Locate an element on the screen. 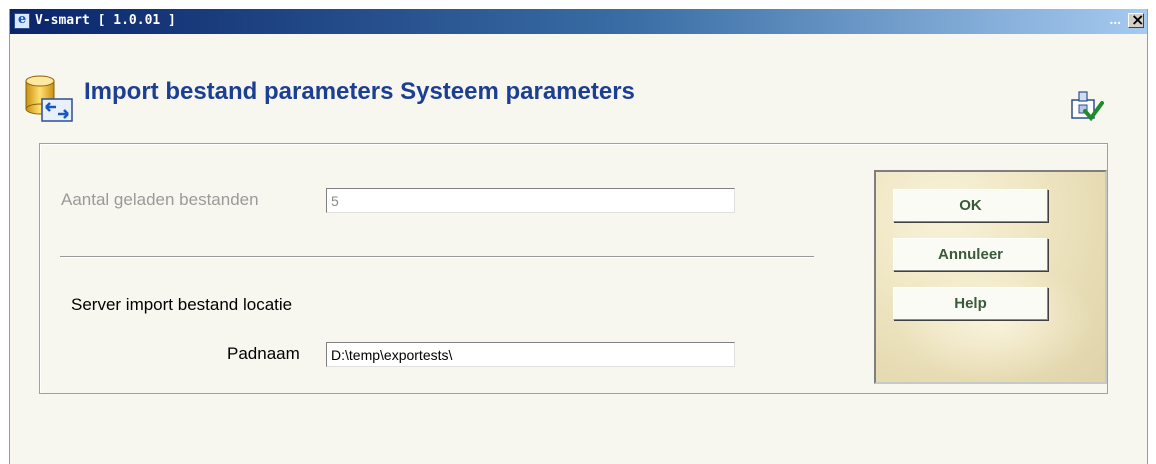  loaded-files-field: 5 is located at coordinates (530, 200).